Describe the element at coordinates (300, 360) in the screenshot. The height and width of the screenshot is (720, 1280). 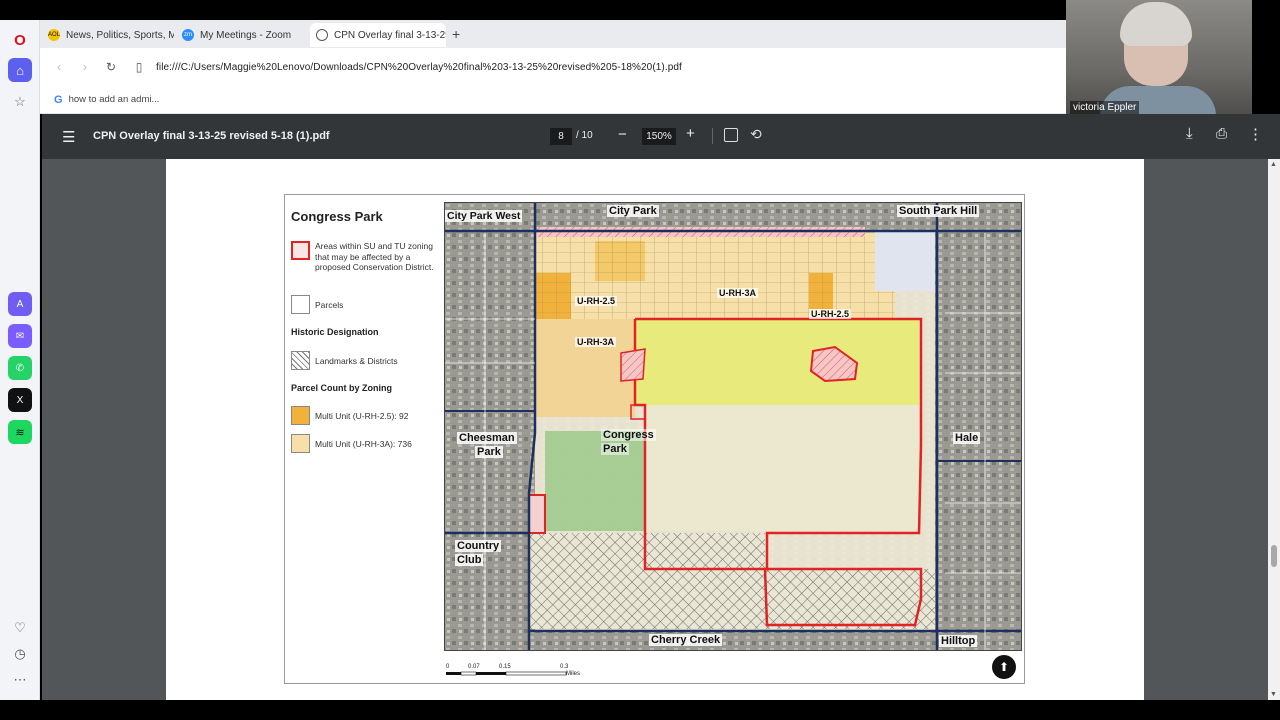
I see `landmarks-swatch` at that location.